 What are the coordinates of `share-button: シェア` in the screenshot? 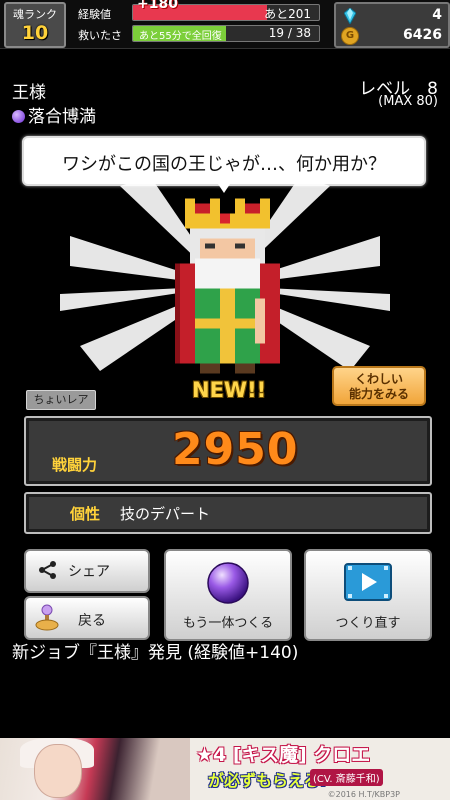 It's located at (87, 571).